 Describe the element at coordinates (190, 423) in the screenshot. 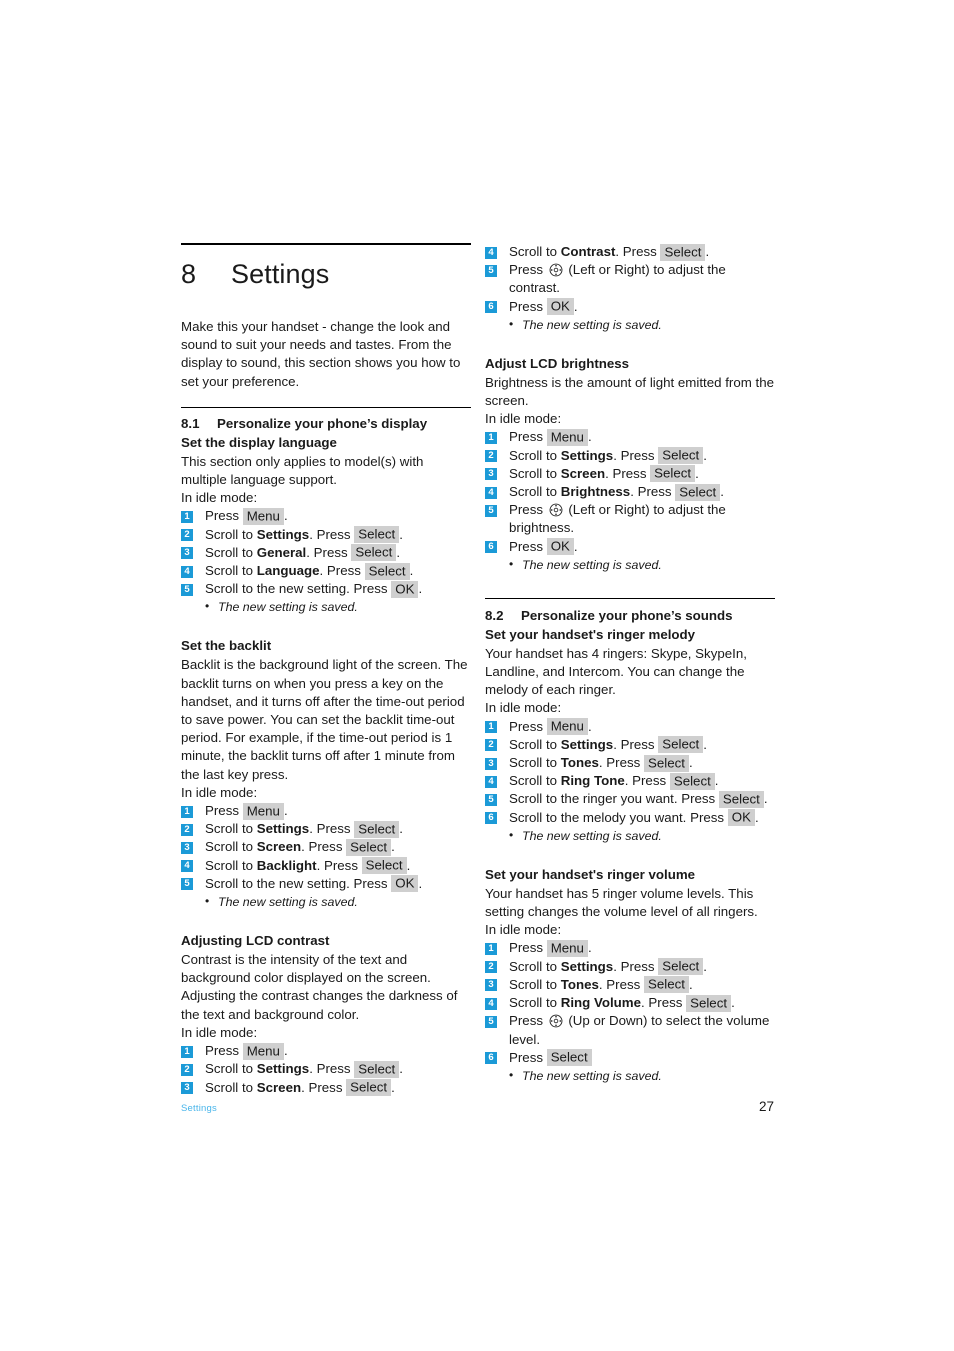

I see `section-81-number: 8.1` at that location.